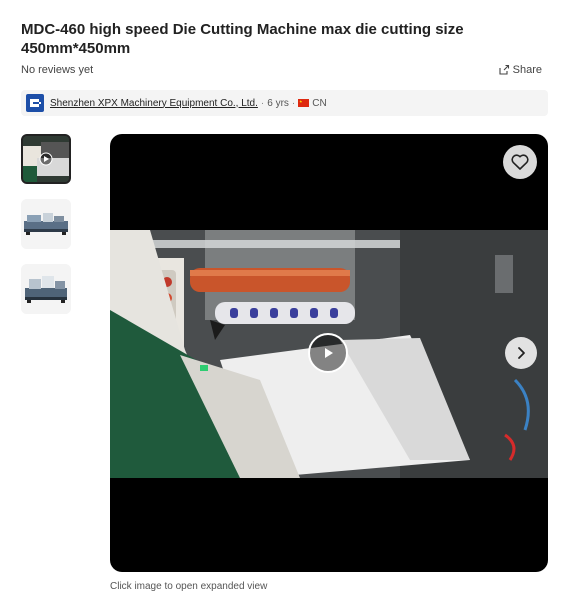 The height and width of the screenshot is (600, 573). I want to click on chevron-right-icon, so click(521, 353).